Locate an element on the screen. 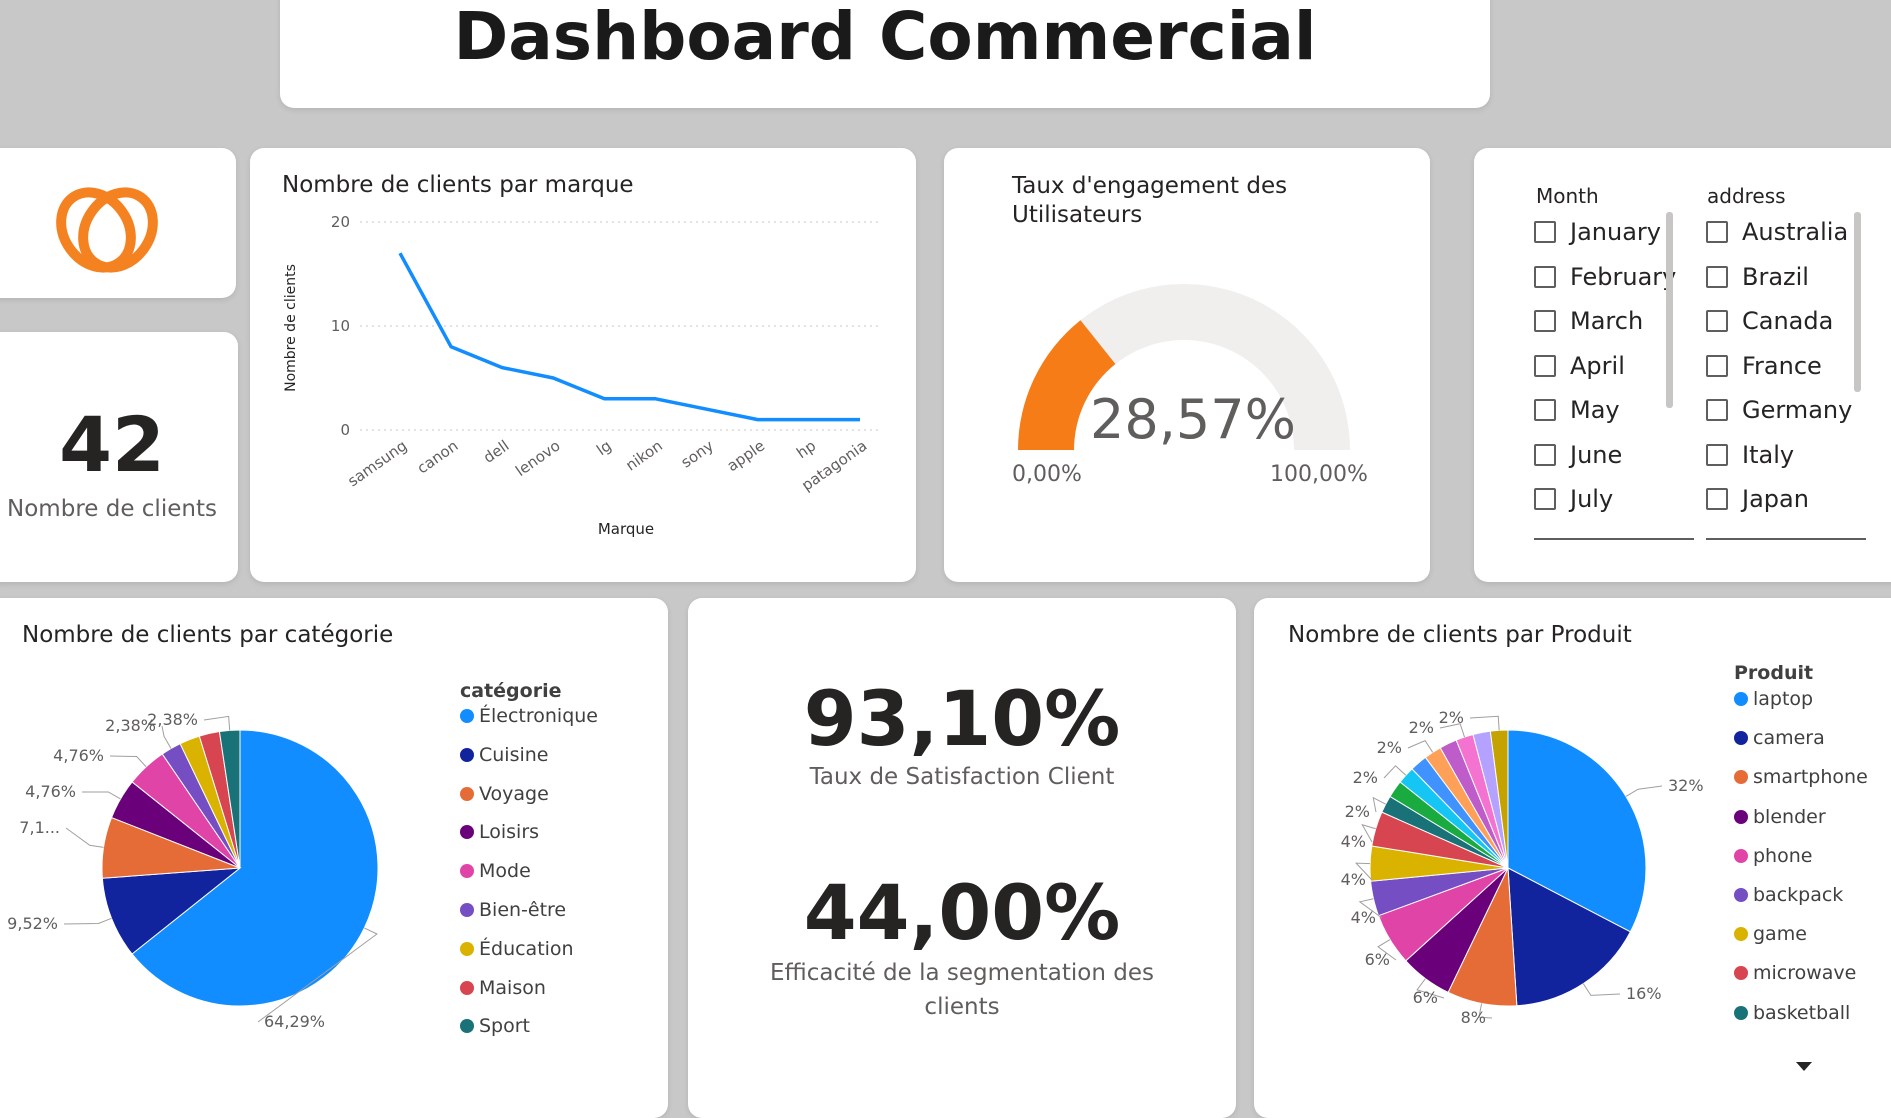 The width and height of the screenshot is (1891, 1118). legend-item: Éducation is located at coordinates (517, 949).